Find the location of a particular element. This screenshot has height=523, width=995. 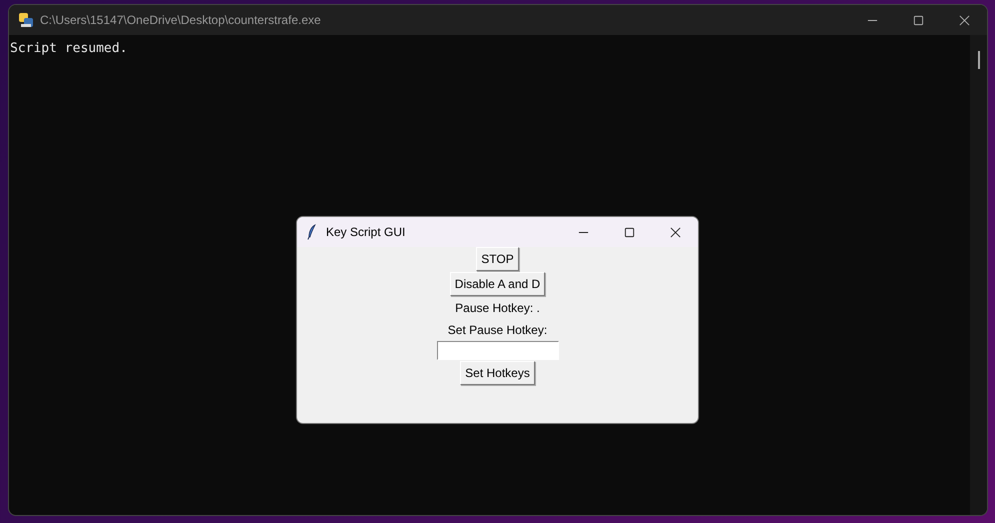

button: Disable A and D is located at coordinates (498, 284).